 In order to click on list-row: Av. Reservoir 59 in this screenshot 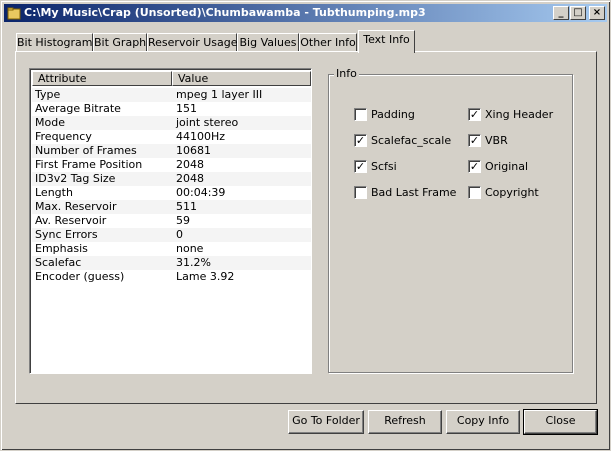, I will do `click(171, 221)`.